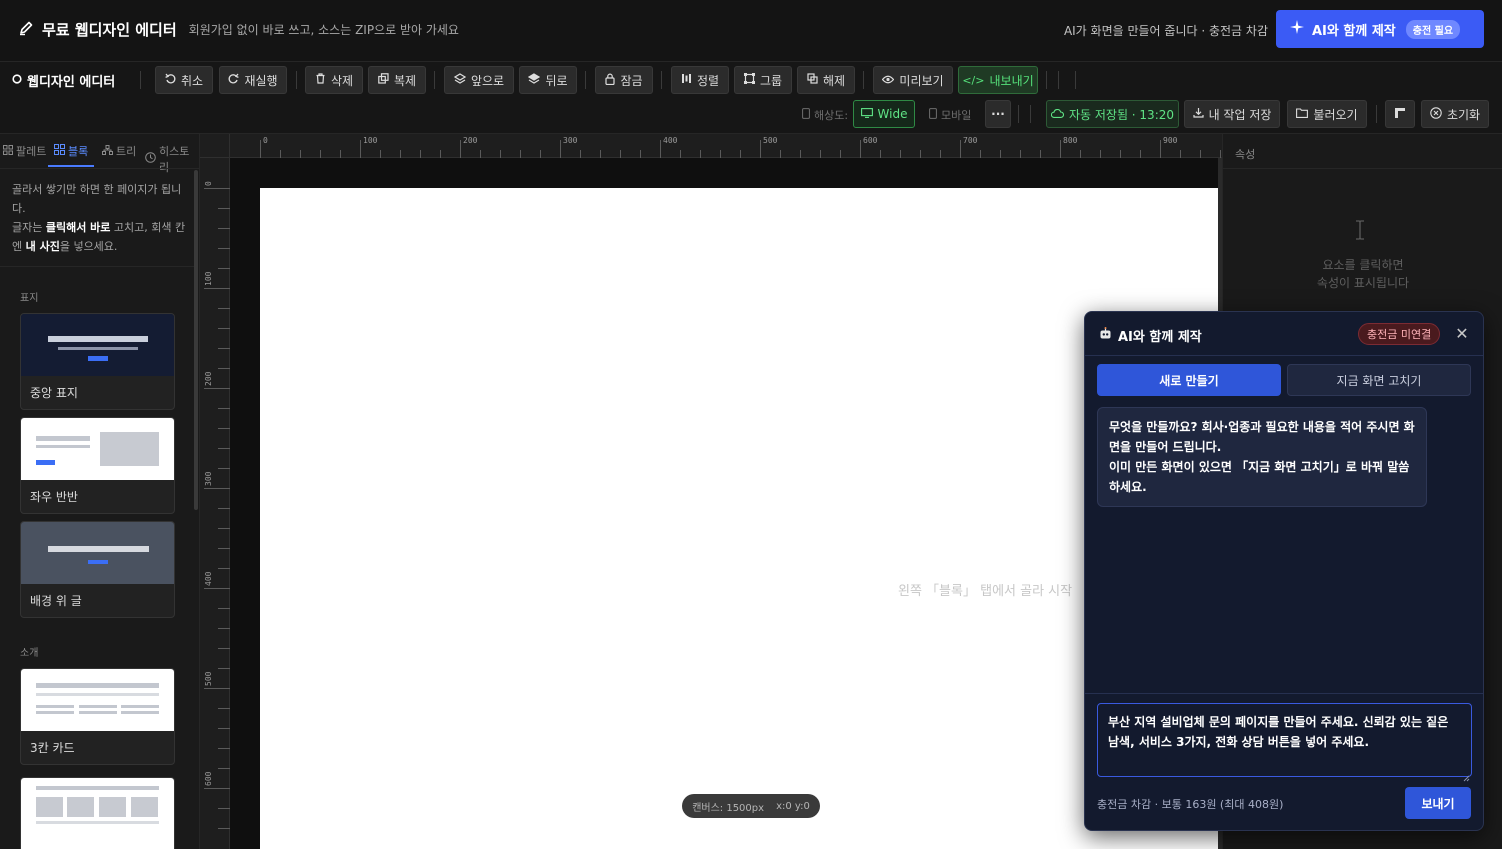 The image size is (1502, 849). Describe the element at coordinates (884, 114) in the screenshot. I see `wide-mode-button: Wide` at that location.